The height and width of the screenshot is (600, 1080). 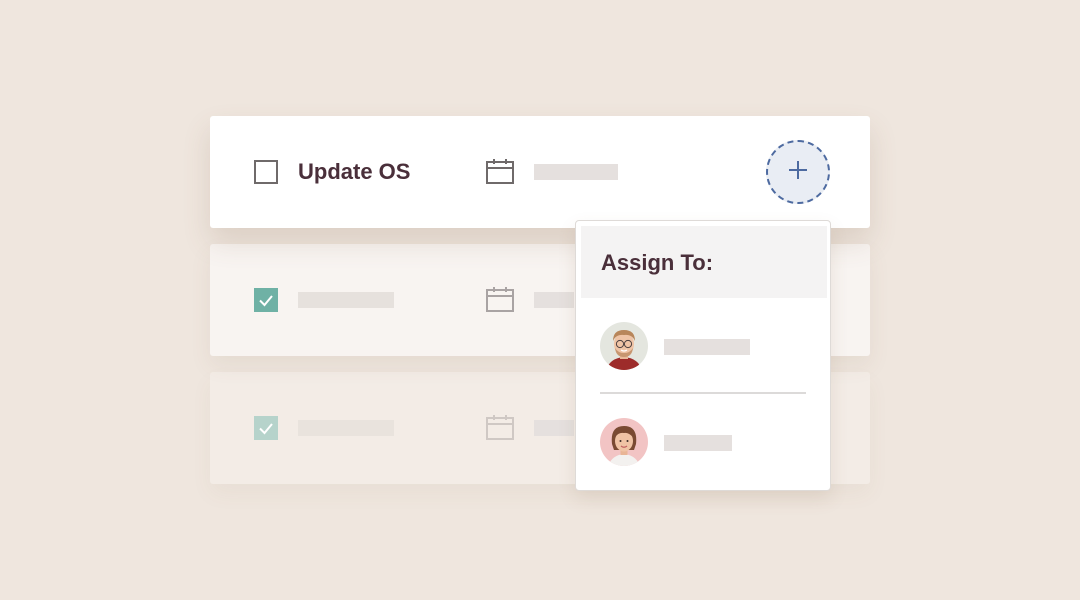 What do you see at coordinates (354, 172) in the screenshot?
I see `task-title: Update OS` at bounding box center [354, 172].